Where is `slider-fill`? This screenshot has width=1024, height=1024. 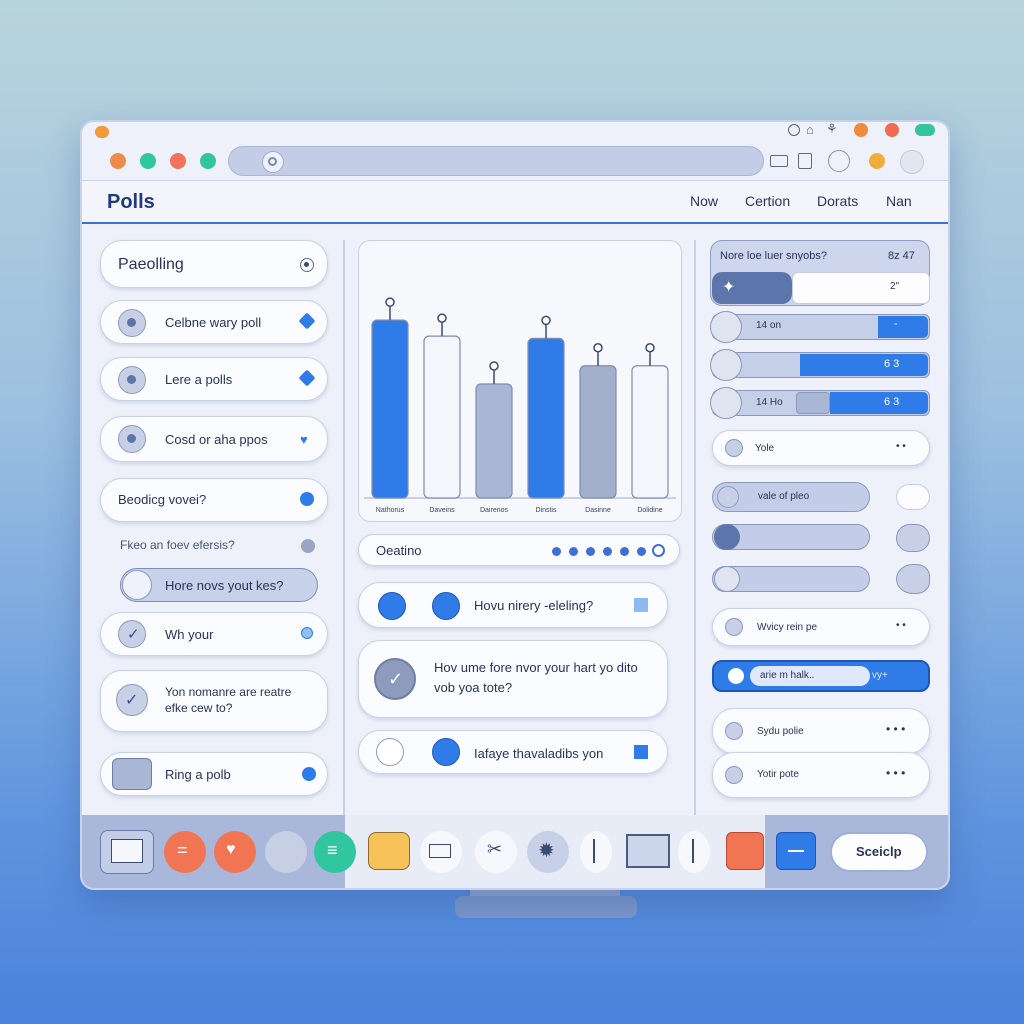
slider-fill is located at coordinates (864, 365).